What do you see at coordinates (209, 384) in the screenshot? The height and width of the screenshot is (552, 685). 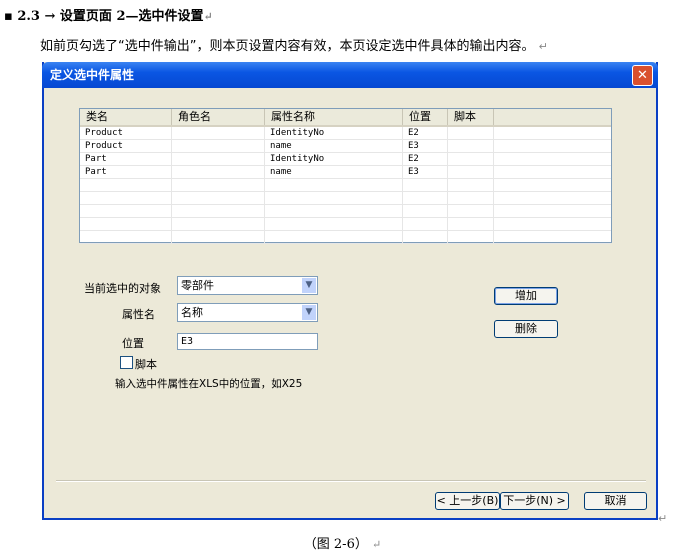 I see `hint-text: 输入选中件属性在XLS中的位置，如X25` at bounding box center [209, 384].